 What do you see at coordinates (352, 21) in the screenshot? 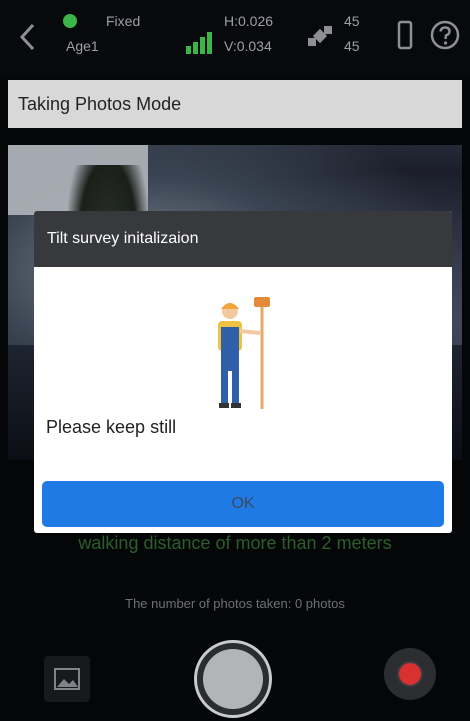
I see `satellite-count-top: 45` at bounding box center [352, 21].